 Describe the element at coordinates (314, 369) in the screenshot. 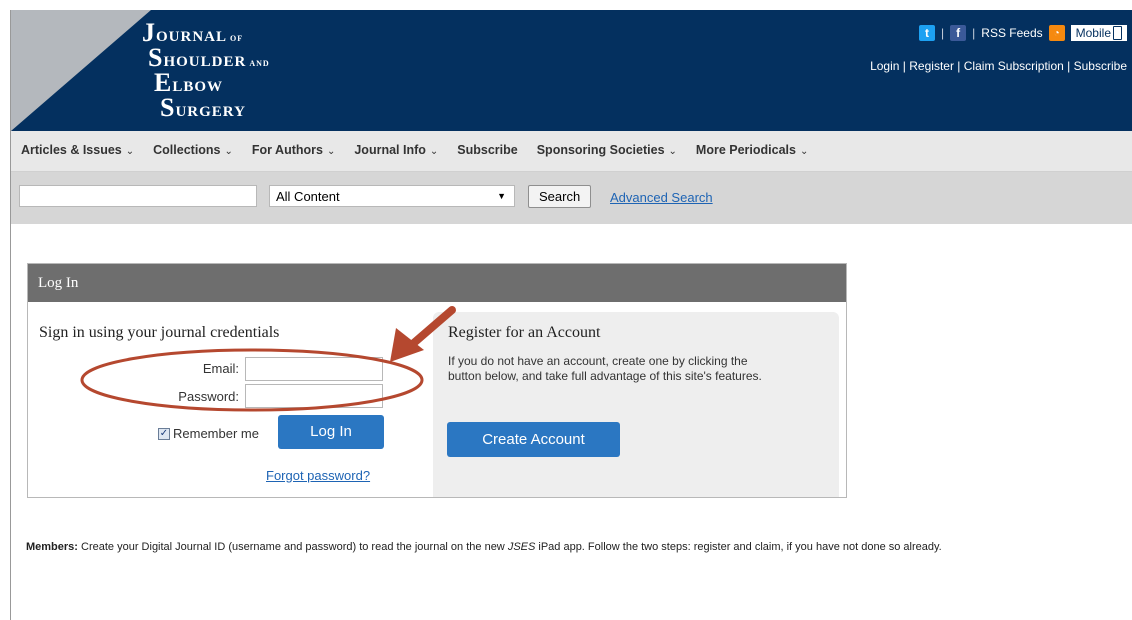

I see `email-field` at that location.